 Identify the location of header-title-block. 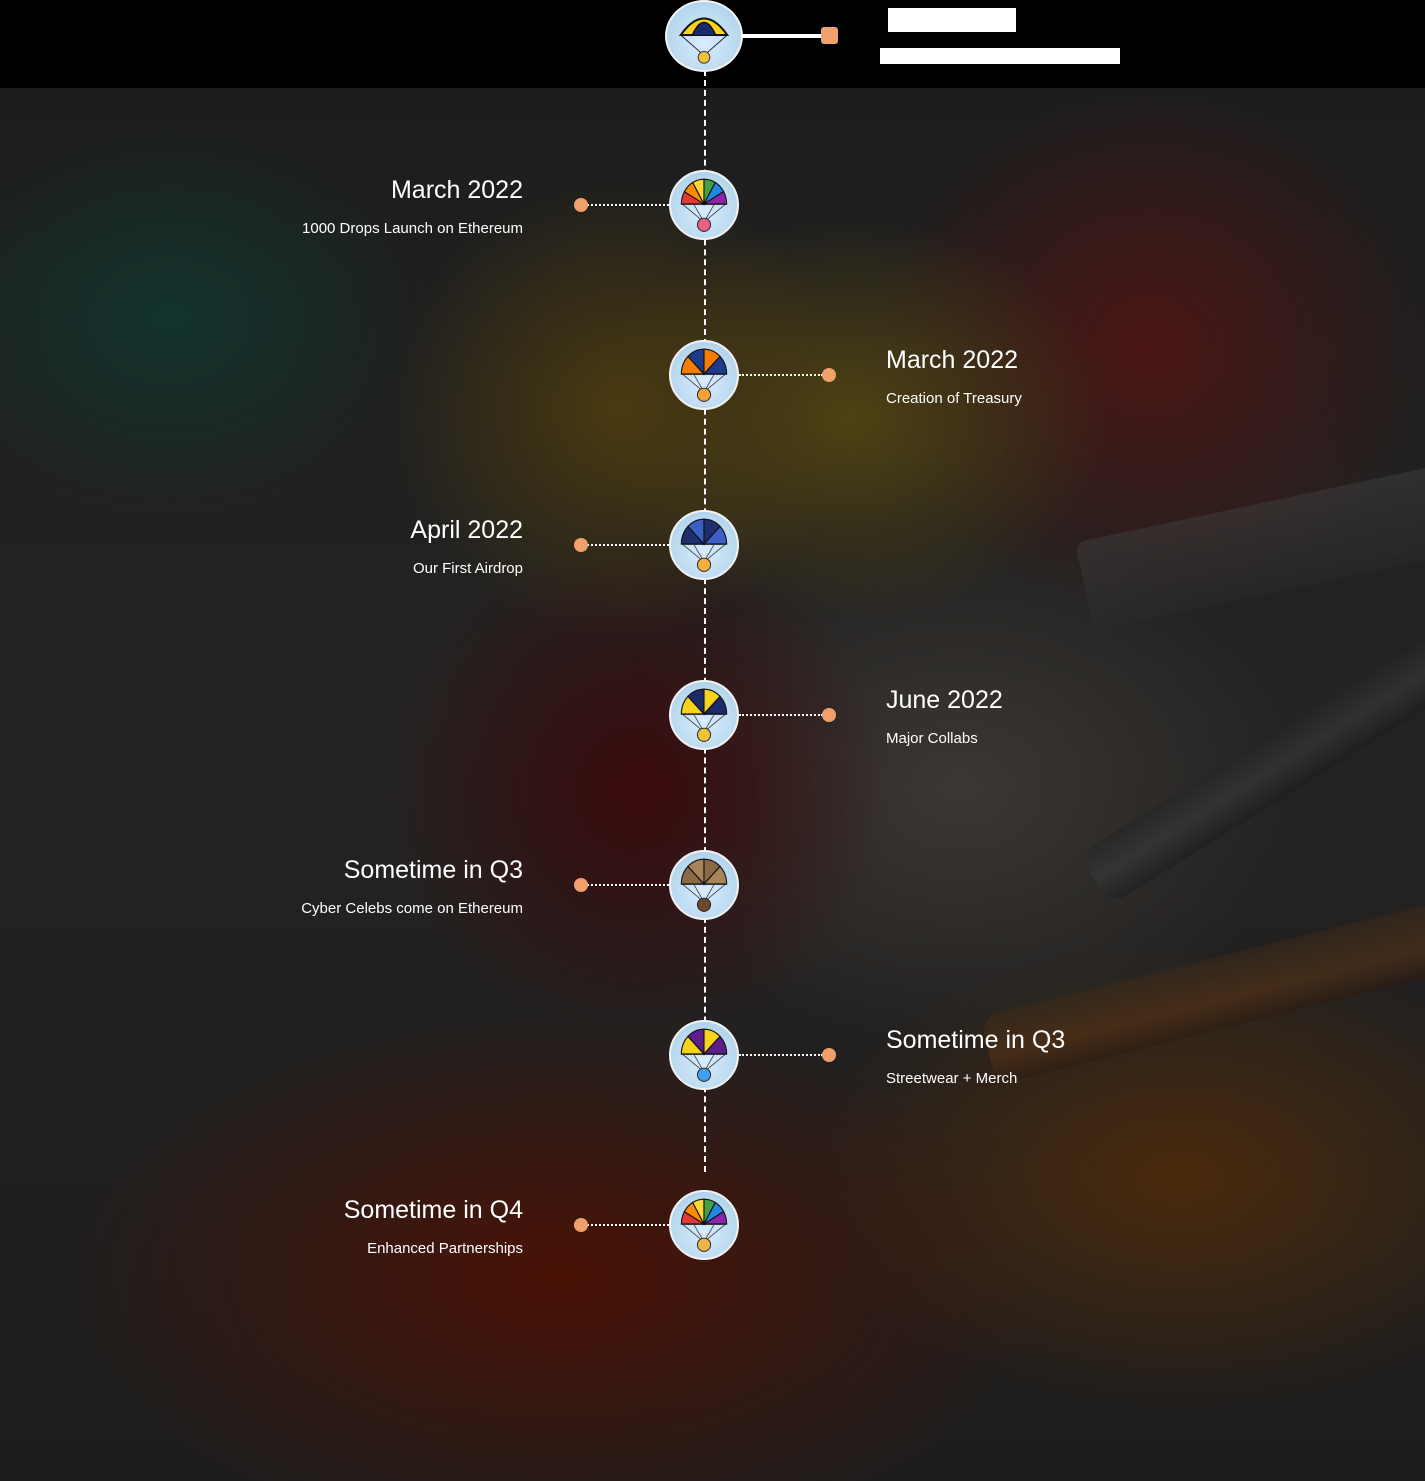
(952, 20).